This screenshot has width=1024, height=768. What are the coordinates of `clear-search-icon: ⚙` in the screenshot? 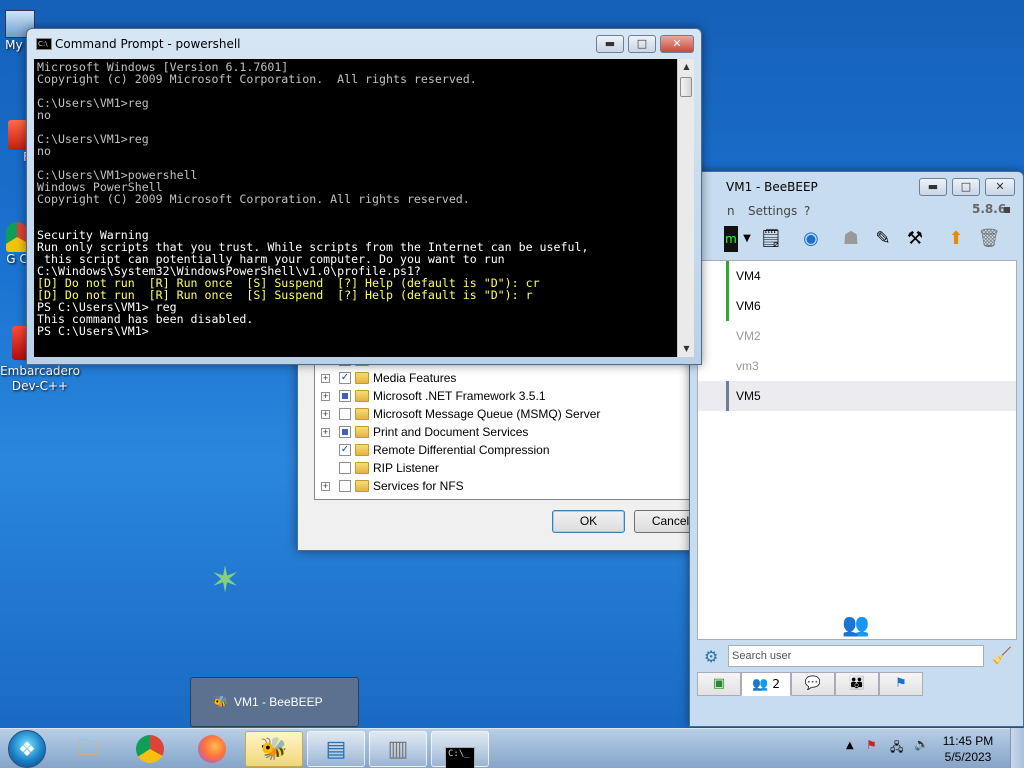 It's located at (711, 656).